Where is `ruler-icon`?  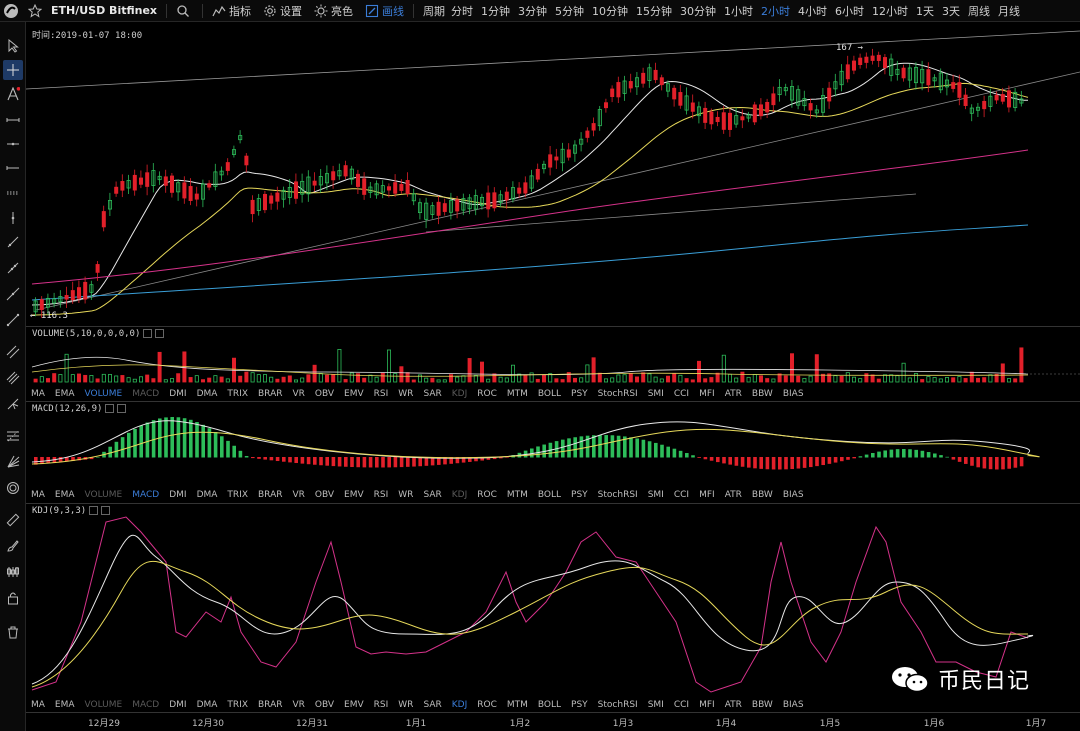 ruler-icon is located at coordinates (13, 520).